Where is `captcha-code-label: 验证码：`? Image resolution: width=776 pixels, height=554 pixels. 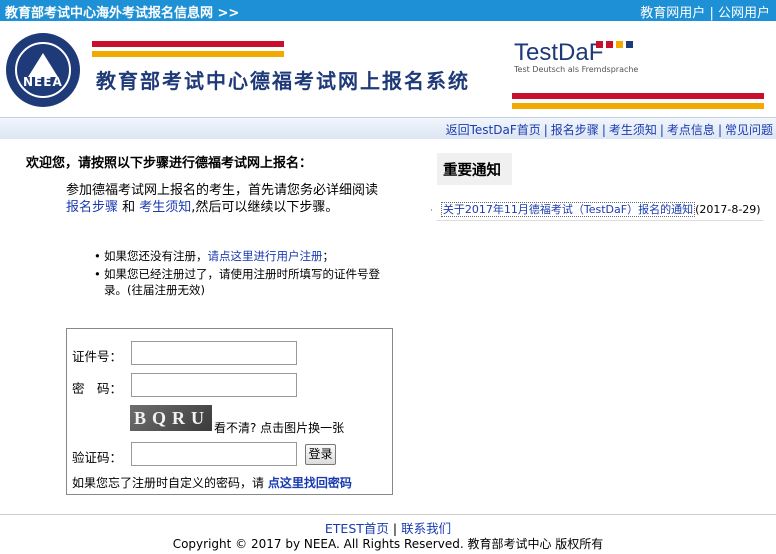 captcha-code-label: 验证码： is located at coordinates (97, 457).